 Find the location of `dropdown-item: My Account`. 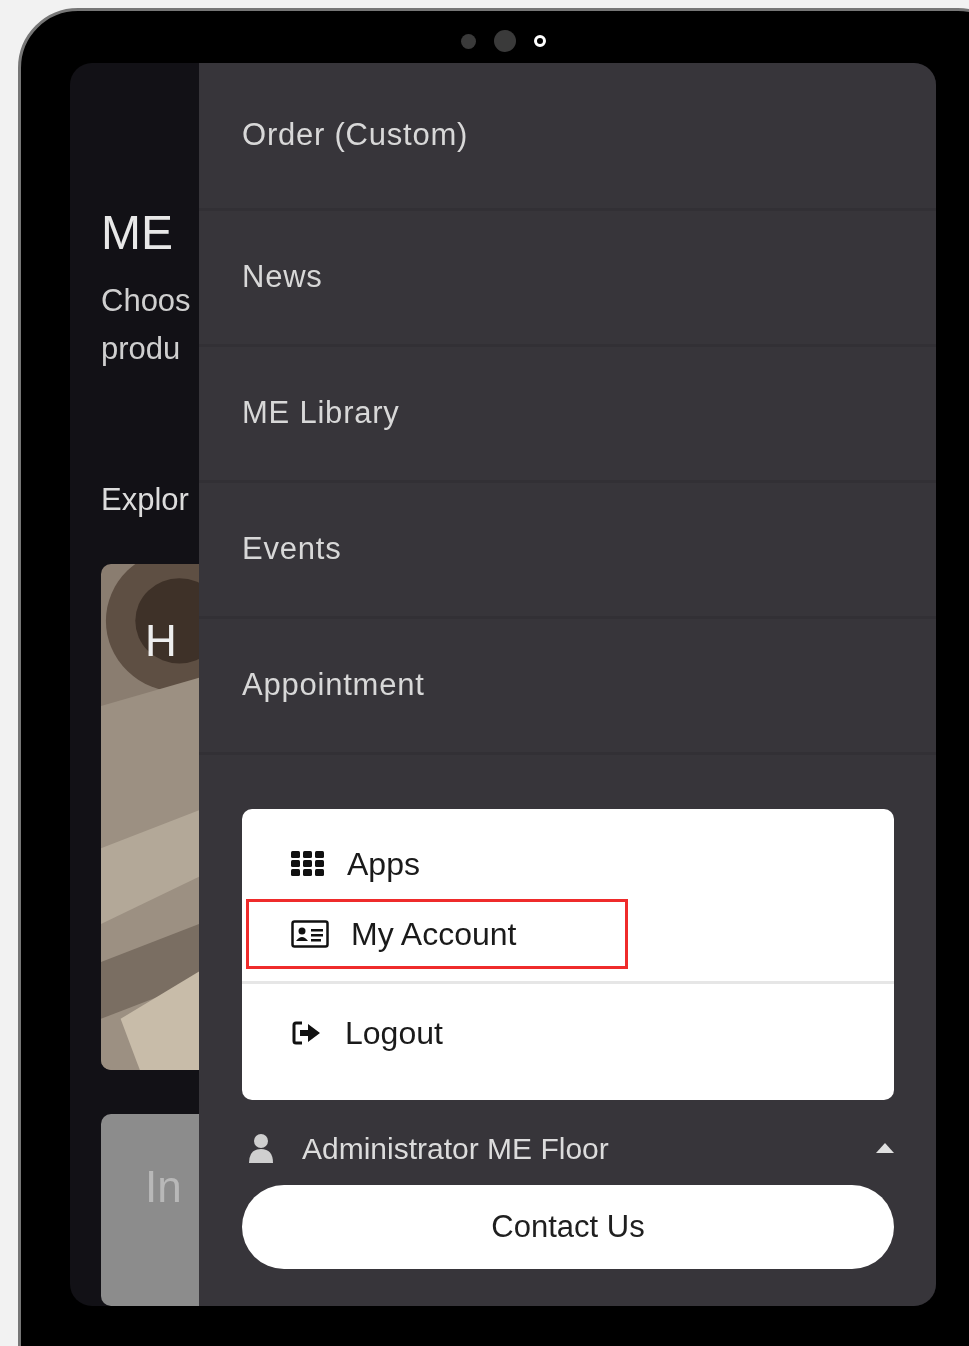

dropdown-item: My Account is located at coordinates (437, 934).